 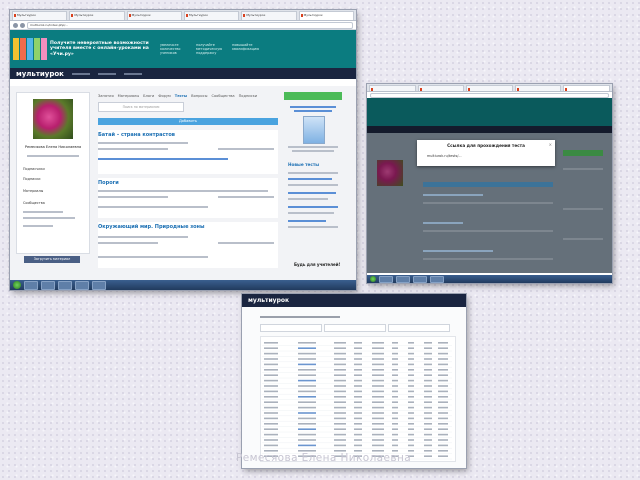 I want to click on widget-footer: Будь для учителей!, so click(x=317, y=264).